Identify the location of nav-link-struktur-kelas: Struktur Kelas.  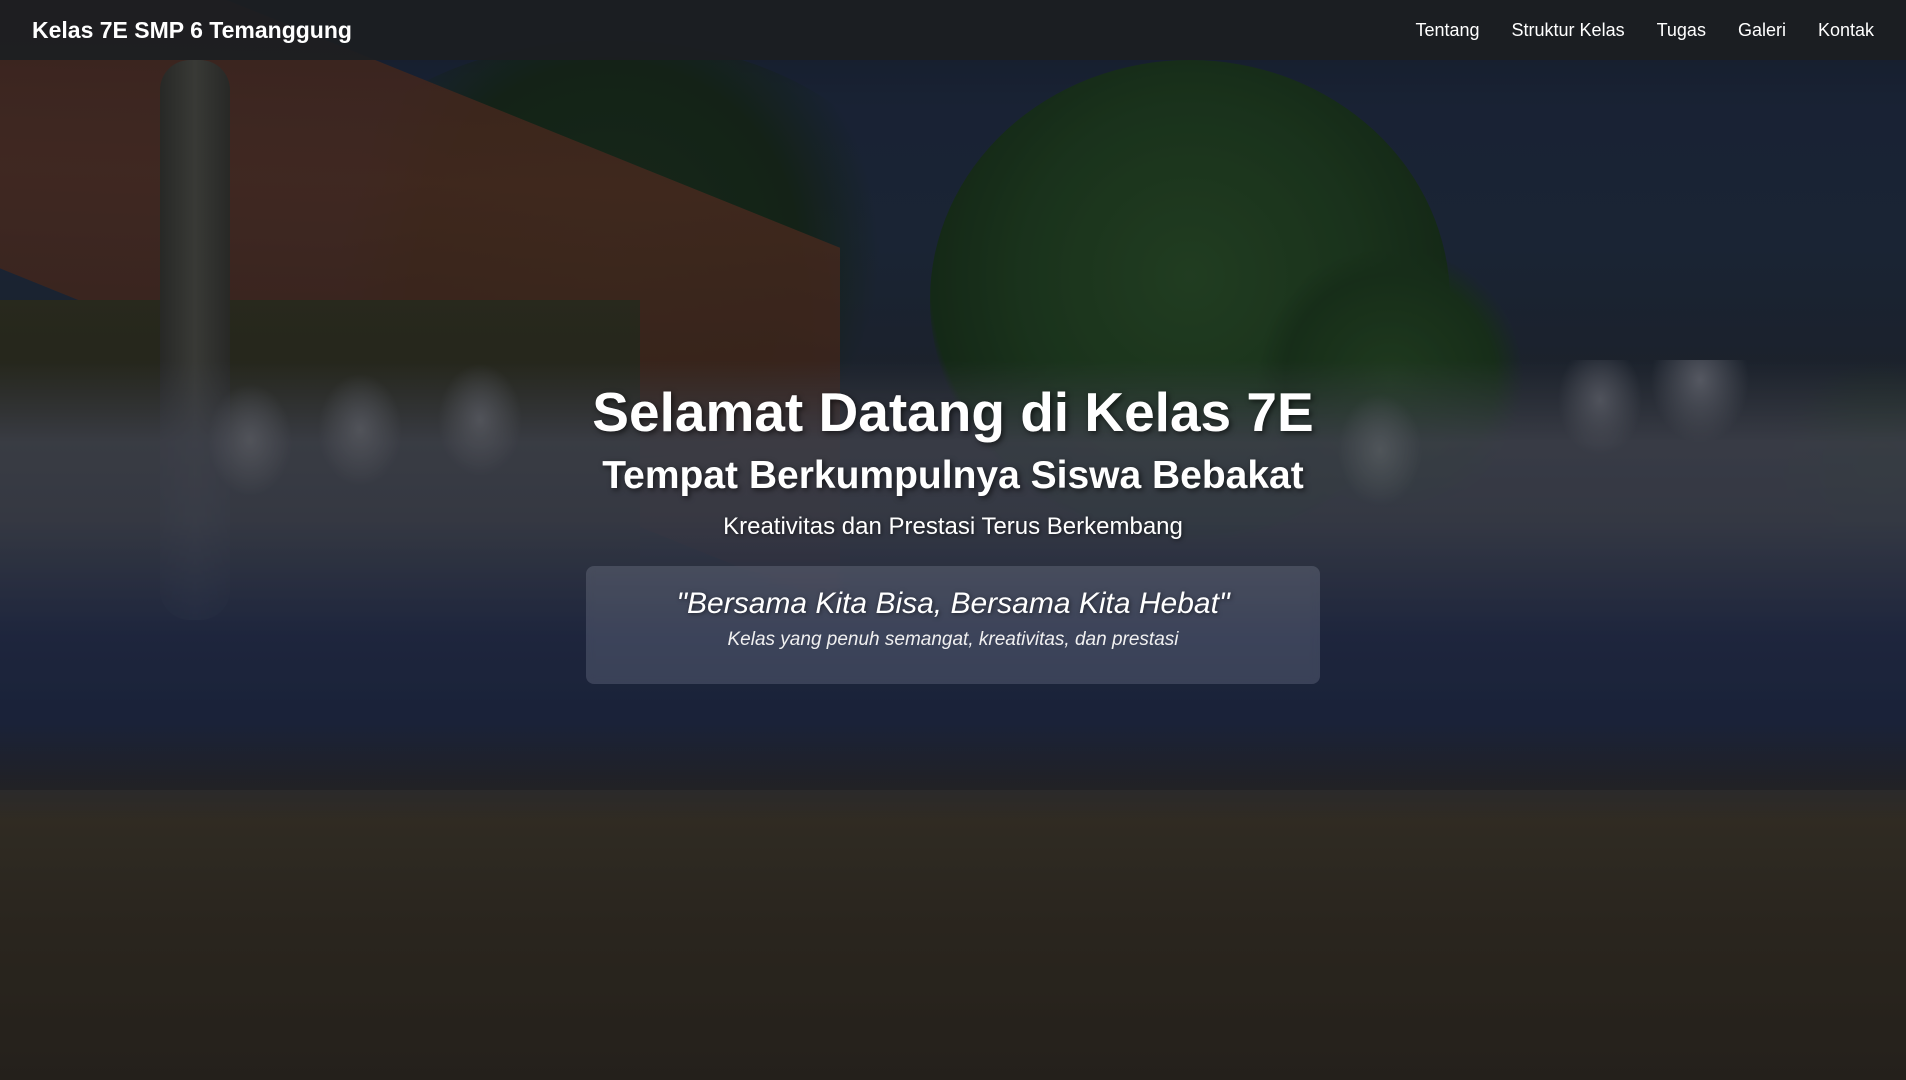
(1568, 30).